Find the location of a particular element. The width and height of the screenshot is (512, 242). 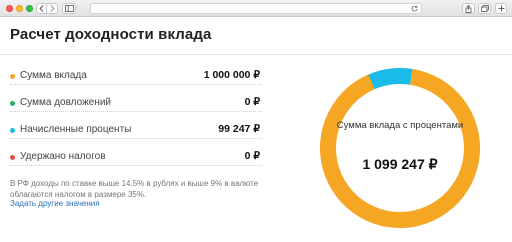

tabs-icon is located at coordinates (484, 8).